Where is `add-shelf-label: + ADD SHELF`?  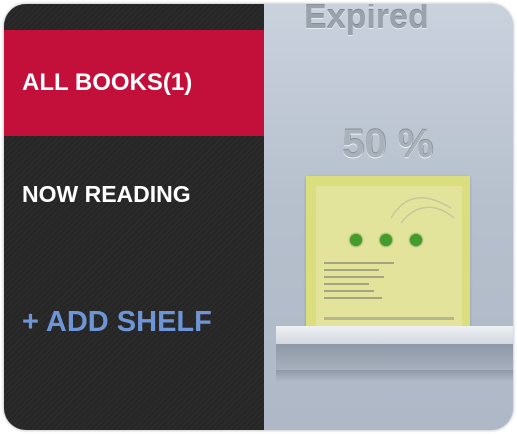
add-shelf-label: + ADD SHELF is located at coordinates (117, 321).